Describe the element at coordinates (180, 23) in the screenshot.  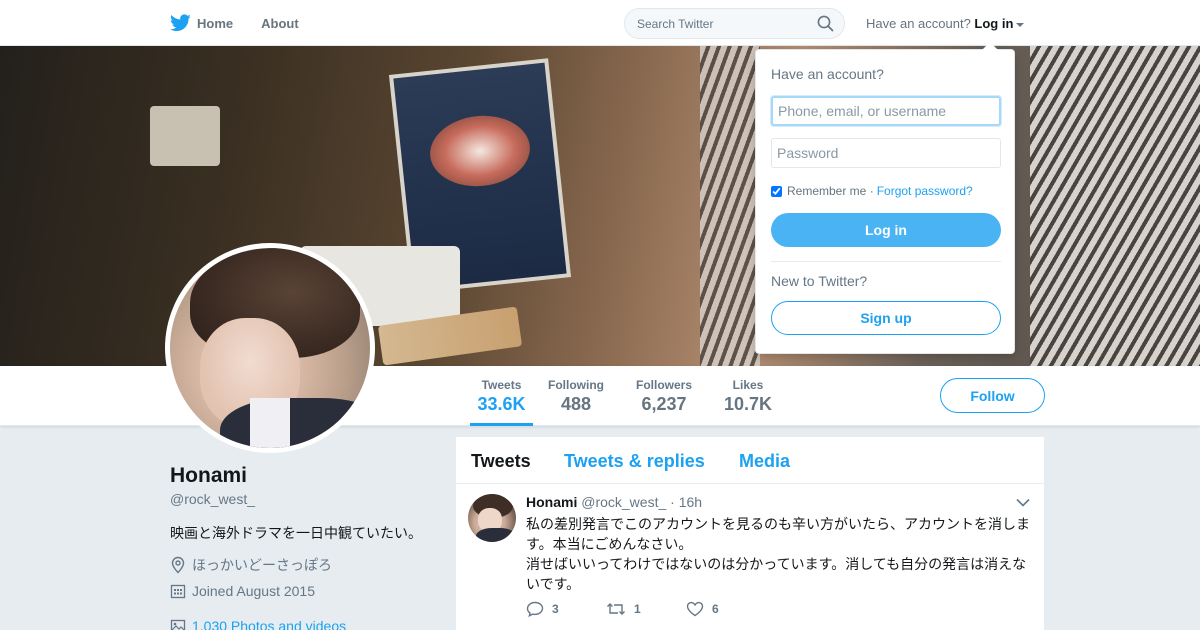
I see `twitter-bird-icon` at that location.